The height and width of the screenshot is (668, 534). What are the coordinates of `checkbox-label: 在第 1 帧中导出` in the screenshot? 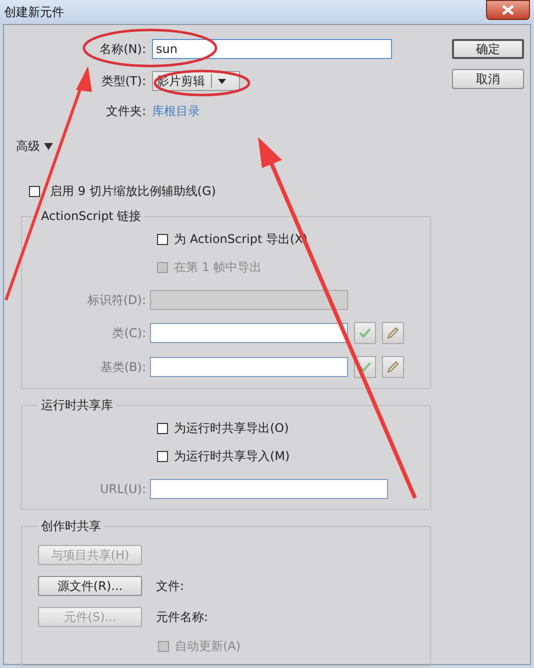 It's located at (218, 267).